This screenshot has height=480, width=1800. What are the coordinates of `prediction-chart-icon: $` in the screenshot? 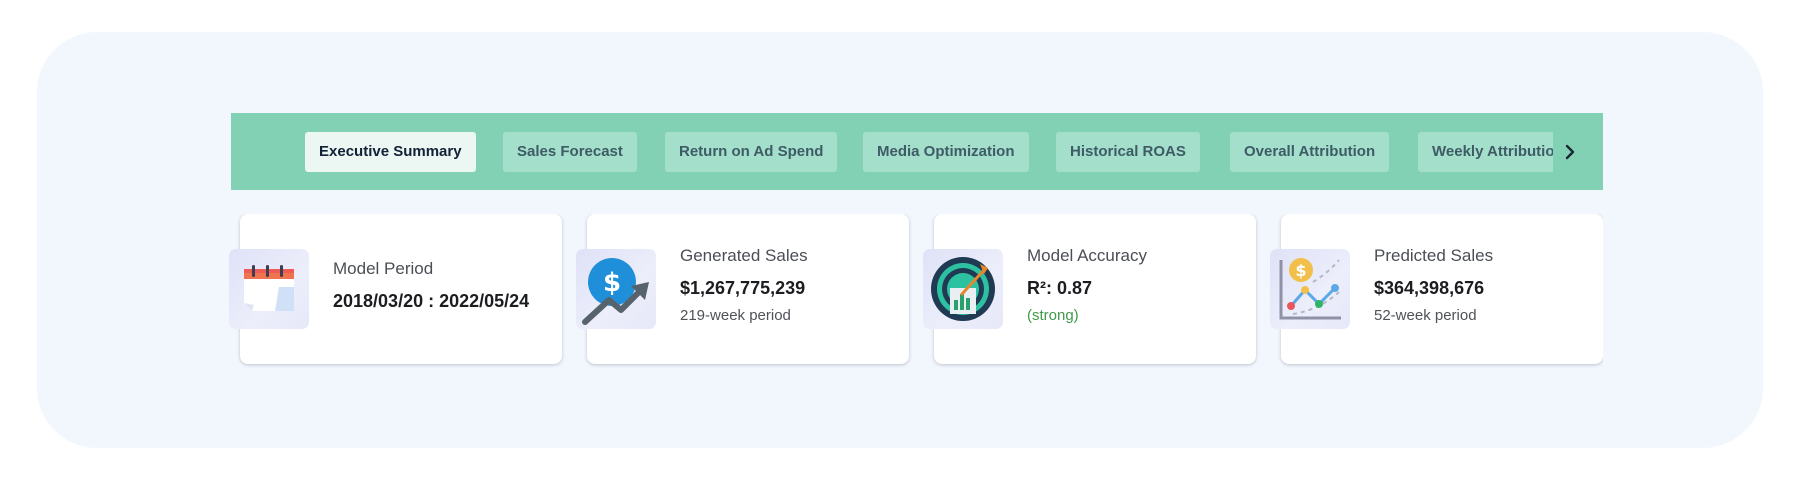 It's located at (1310, 289).